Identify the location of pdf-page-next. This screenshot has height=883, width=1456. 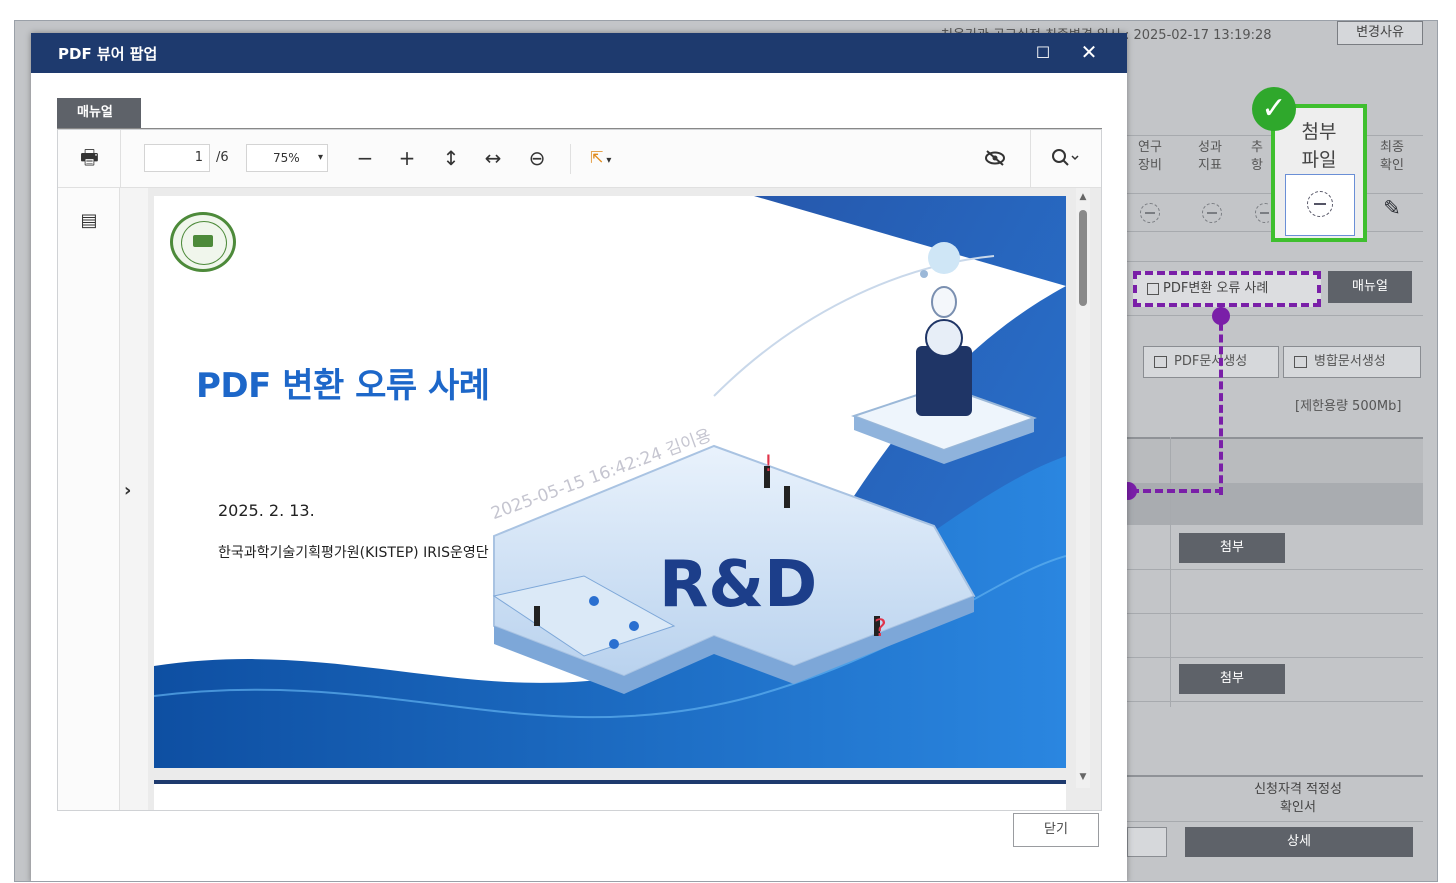
(610, 795).